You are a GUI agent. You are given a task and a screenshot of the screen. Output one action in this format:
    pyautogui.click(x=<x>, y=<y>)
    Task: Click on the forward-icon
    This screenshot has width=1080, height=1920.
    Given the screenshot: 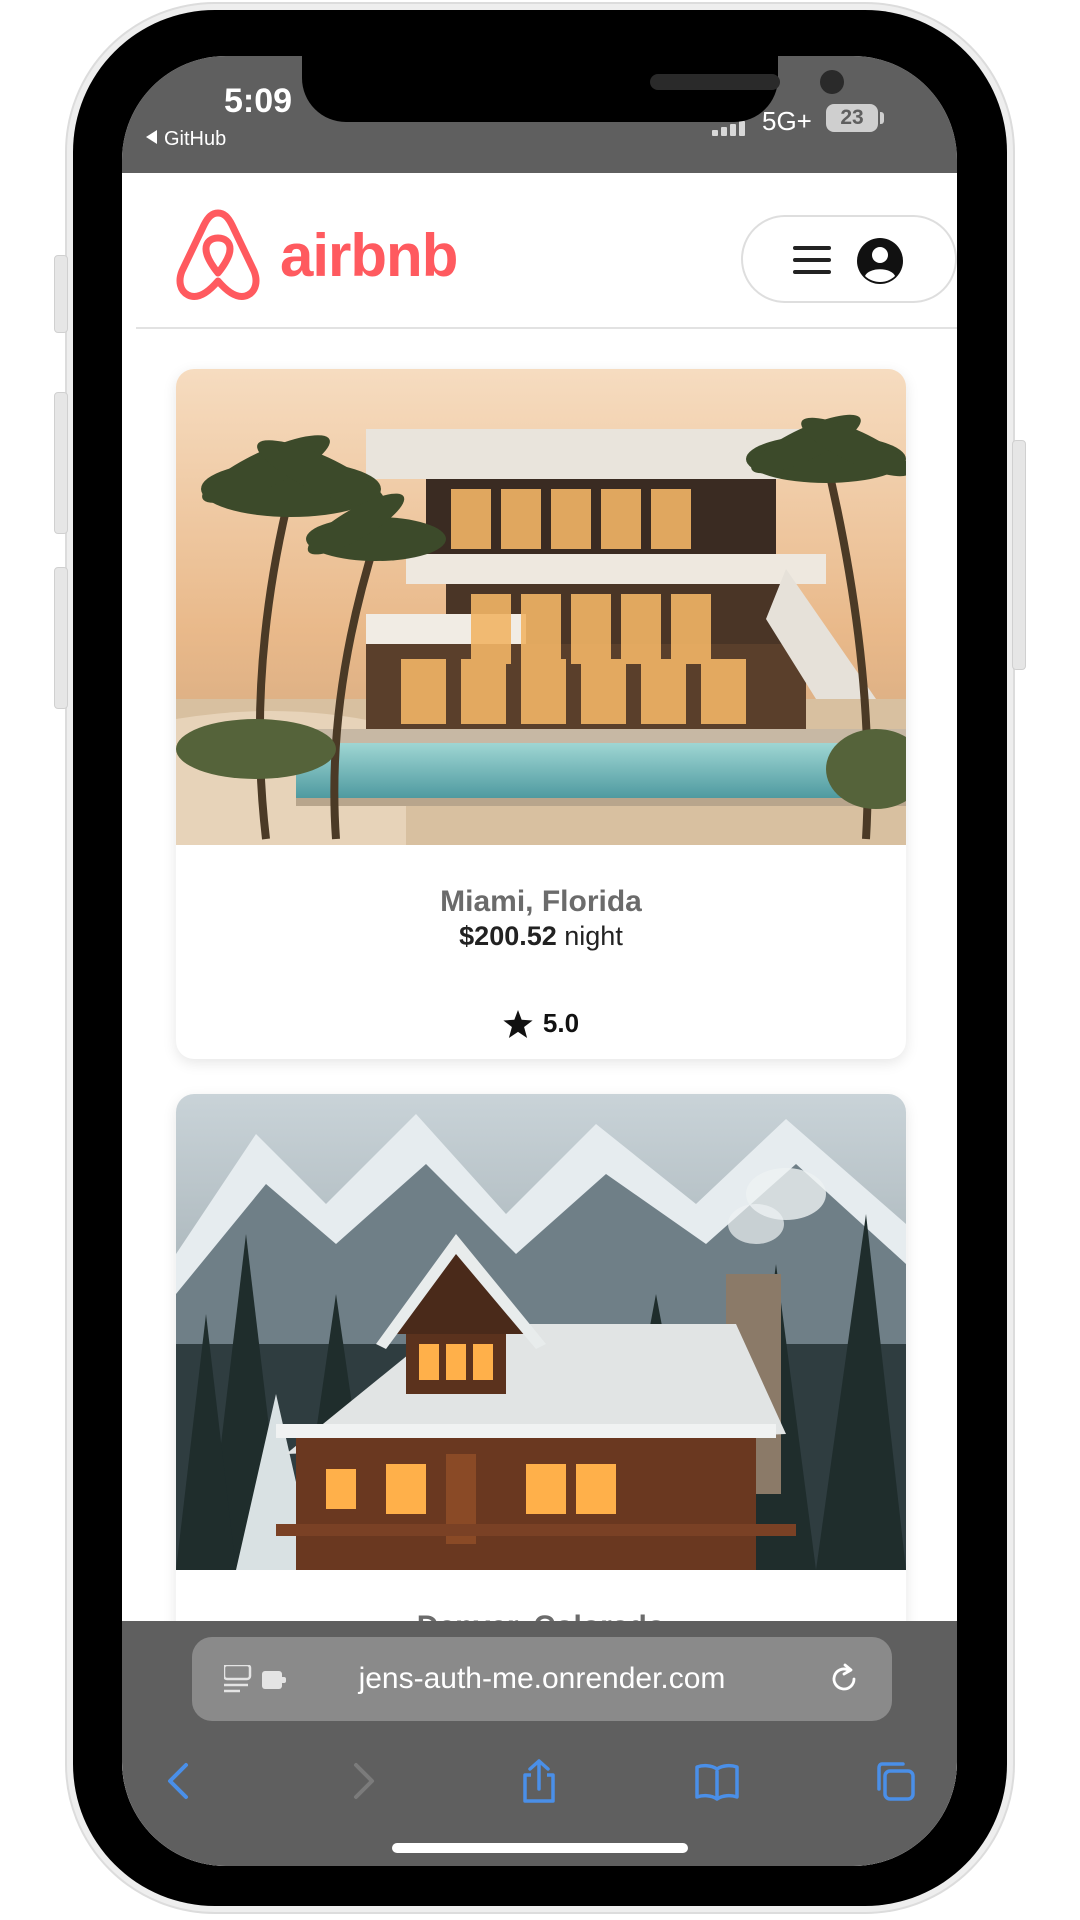 What is the action you would take?
    pyautogui.click(x=364, y=1781)
    